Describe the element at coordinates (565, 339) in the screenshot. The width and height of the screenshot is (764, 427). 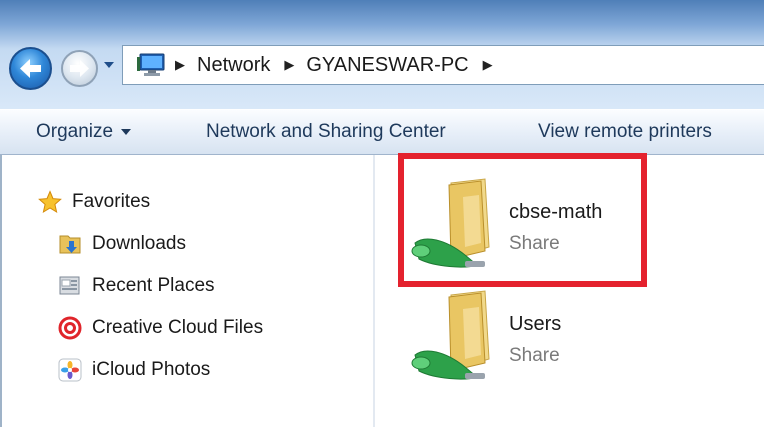
I see `share-item: Users Share` at that location.